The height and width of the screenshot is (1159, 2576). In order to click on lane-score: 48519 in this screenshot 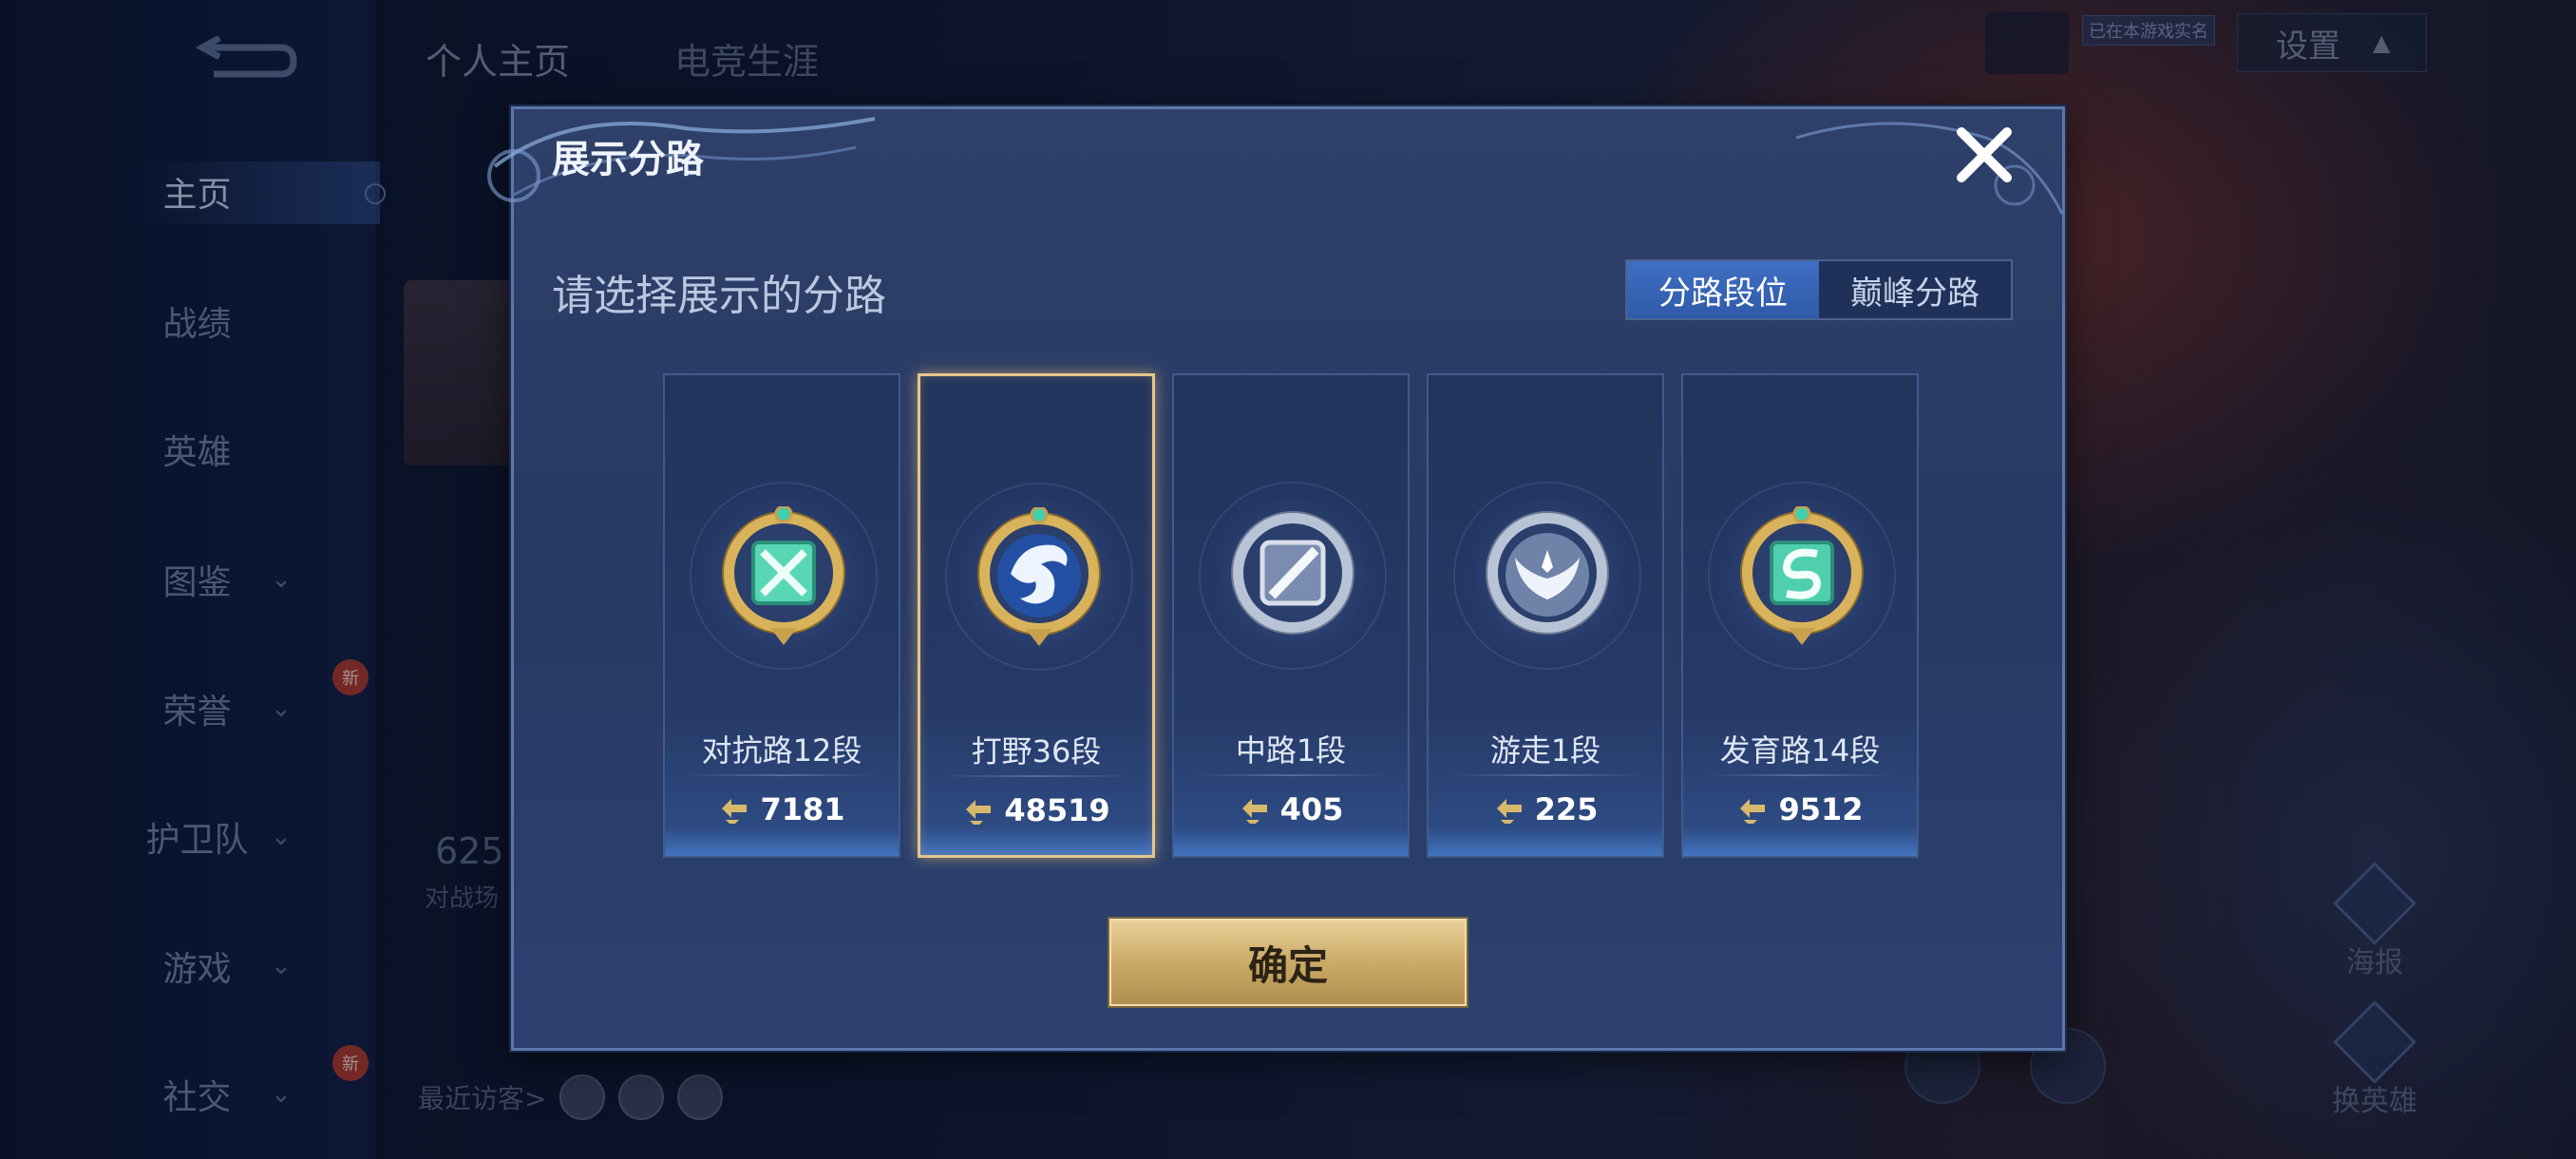, I will do `click(1036, 810)`.